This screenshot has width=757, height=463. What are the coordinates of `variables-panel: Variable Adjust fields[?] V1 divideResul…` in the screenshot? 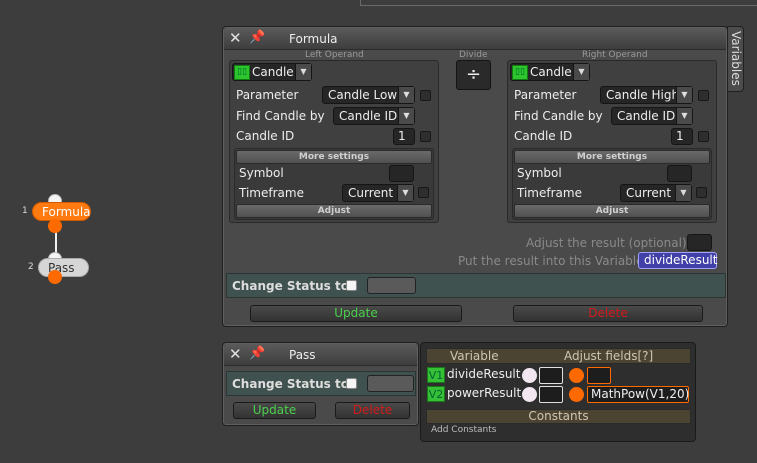 It's located at (558, 392).